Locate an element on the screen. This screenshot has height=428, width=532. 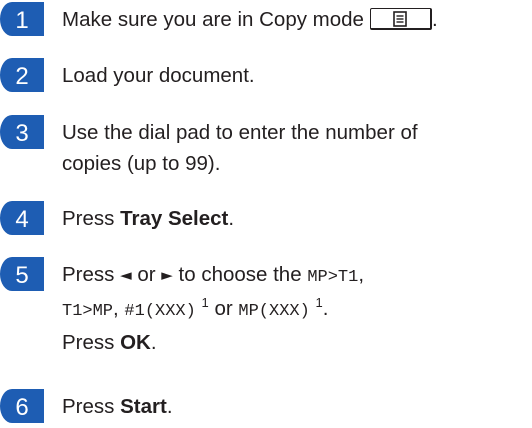
step-number: 1 is located at coordinates (21, 20).